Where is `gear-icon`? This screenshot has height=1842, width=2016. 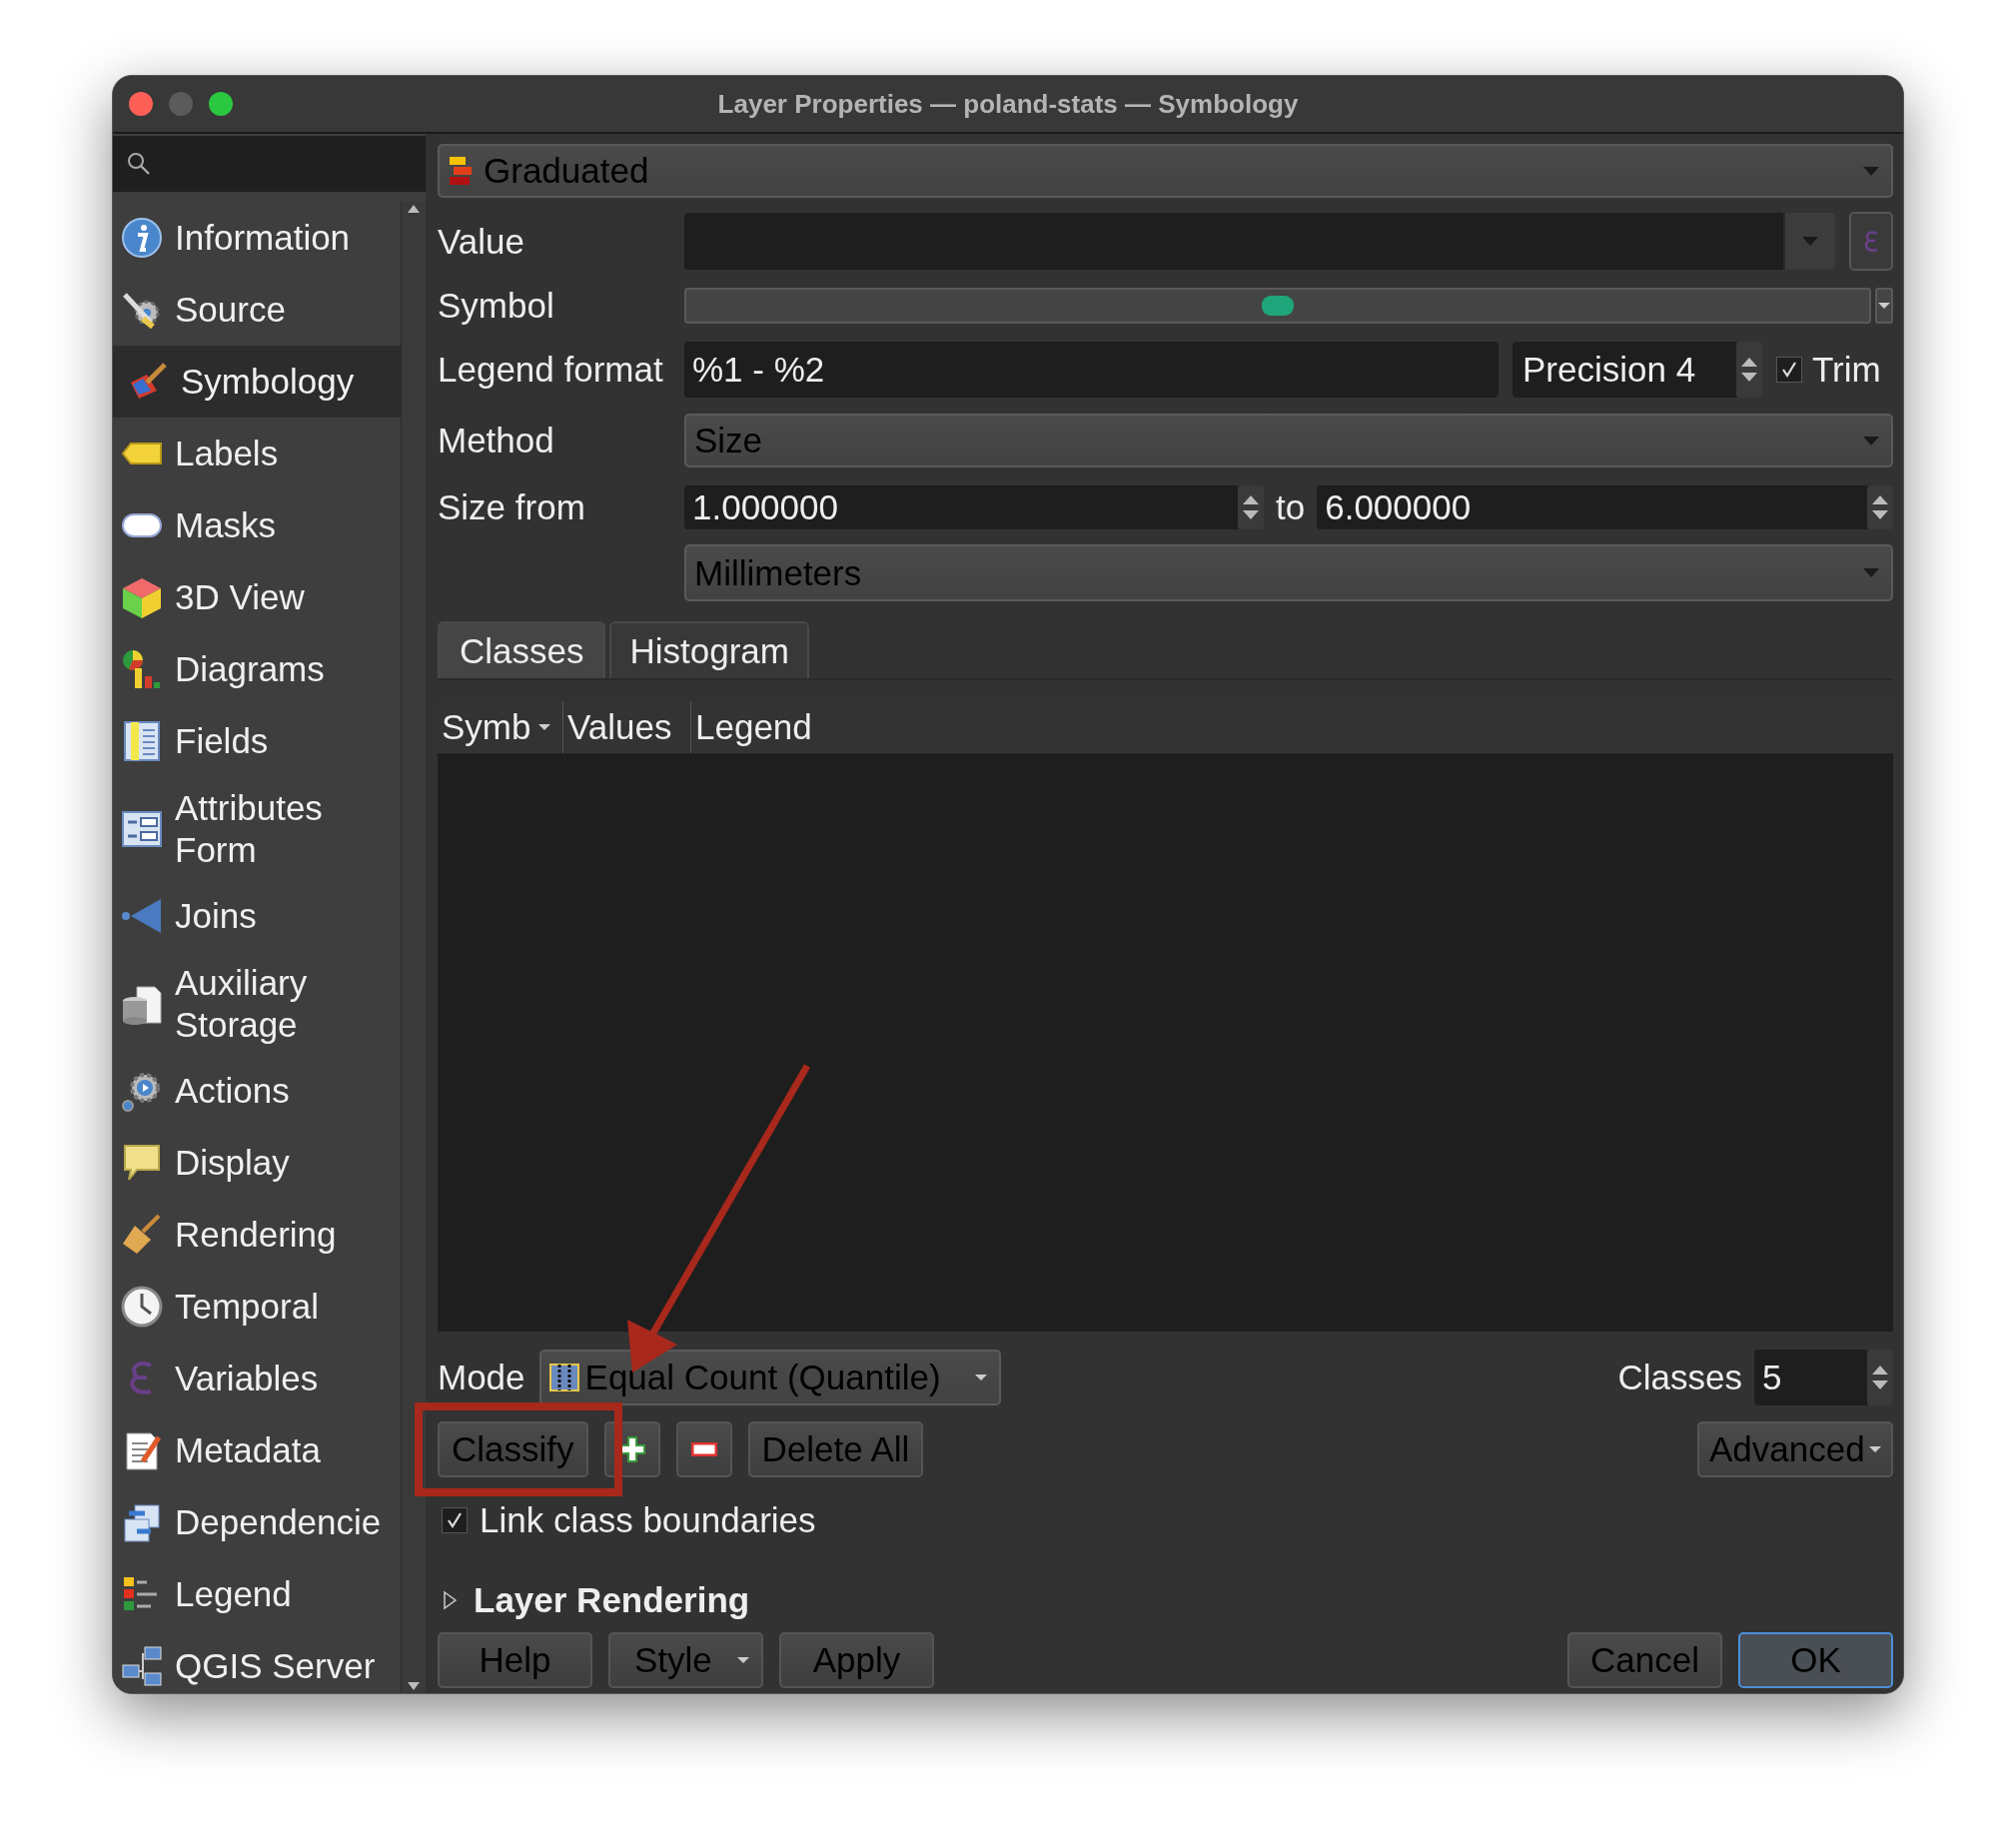 gear-icon is located at coordinates (142, 1091).